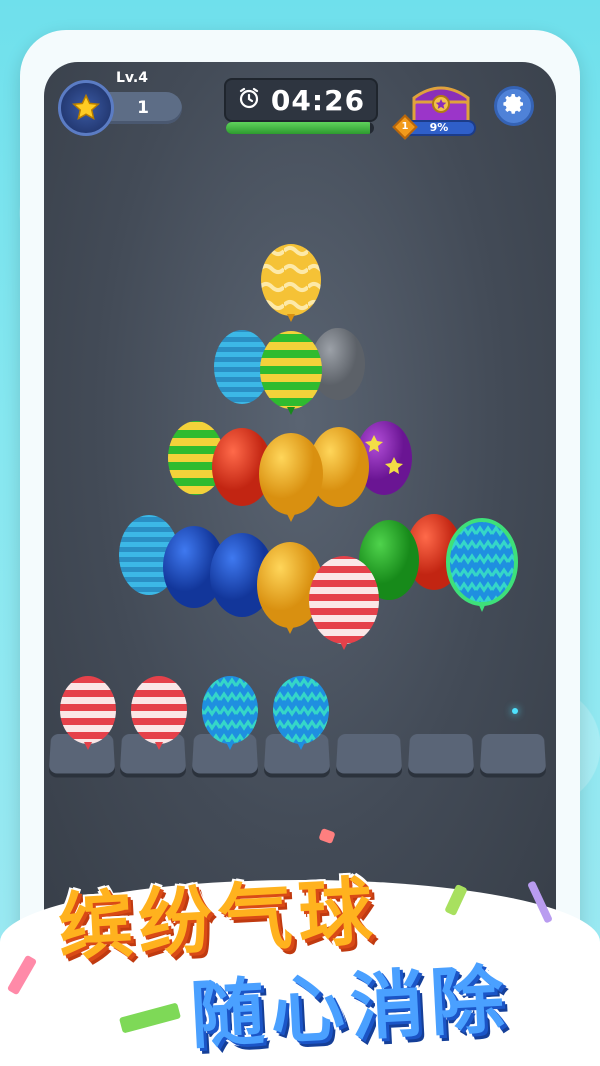 This screenshot has height=1066, width=600. What do you see at coordinates (482, 565) in the screenshot?
I see `balloon-selected` at bounding box center [482, 565].